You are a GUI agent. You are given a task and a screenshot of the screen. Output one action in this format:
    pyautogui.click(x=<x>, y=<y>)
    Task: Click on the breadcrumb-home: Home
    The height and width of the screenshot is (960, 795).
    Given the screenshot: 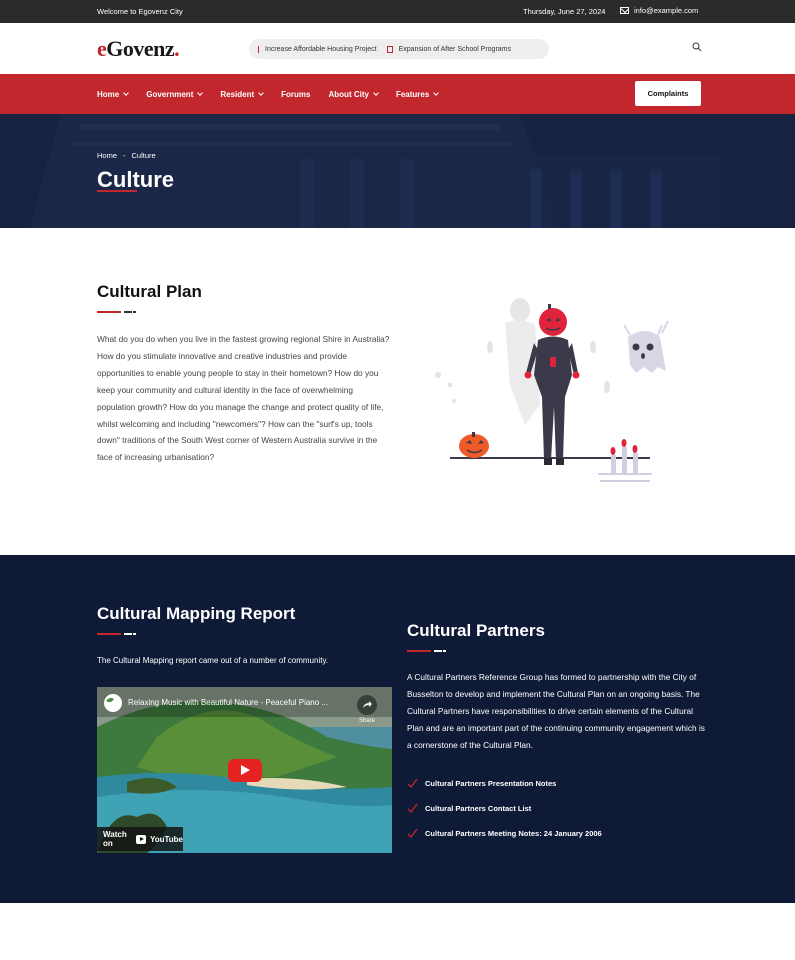 What is the action you would take?
    pyautogui.click(x=107, y=155)
    